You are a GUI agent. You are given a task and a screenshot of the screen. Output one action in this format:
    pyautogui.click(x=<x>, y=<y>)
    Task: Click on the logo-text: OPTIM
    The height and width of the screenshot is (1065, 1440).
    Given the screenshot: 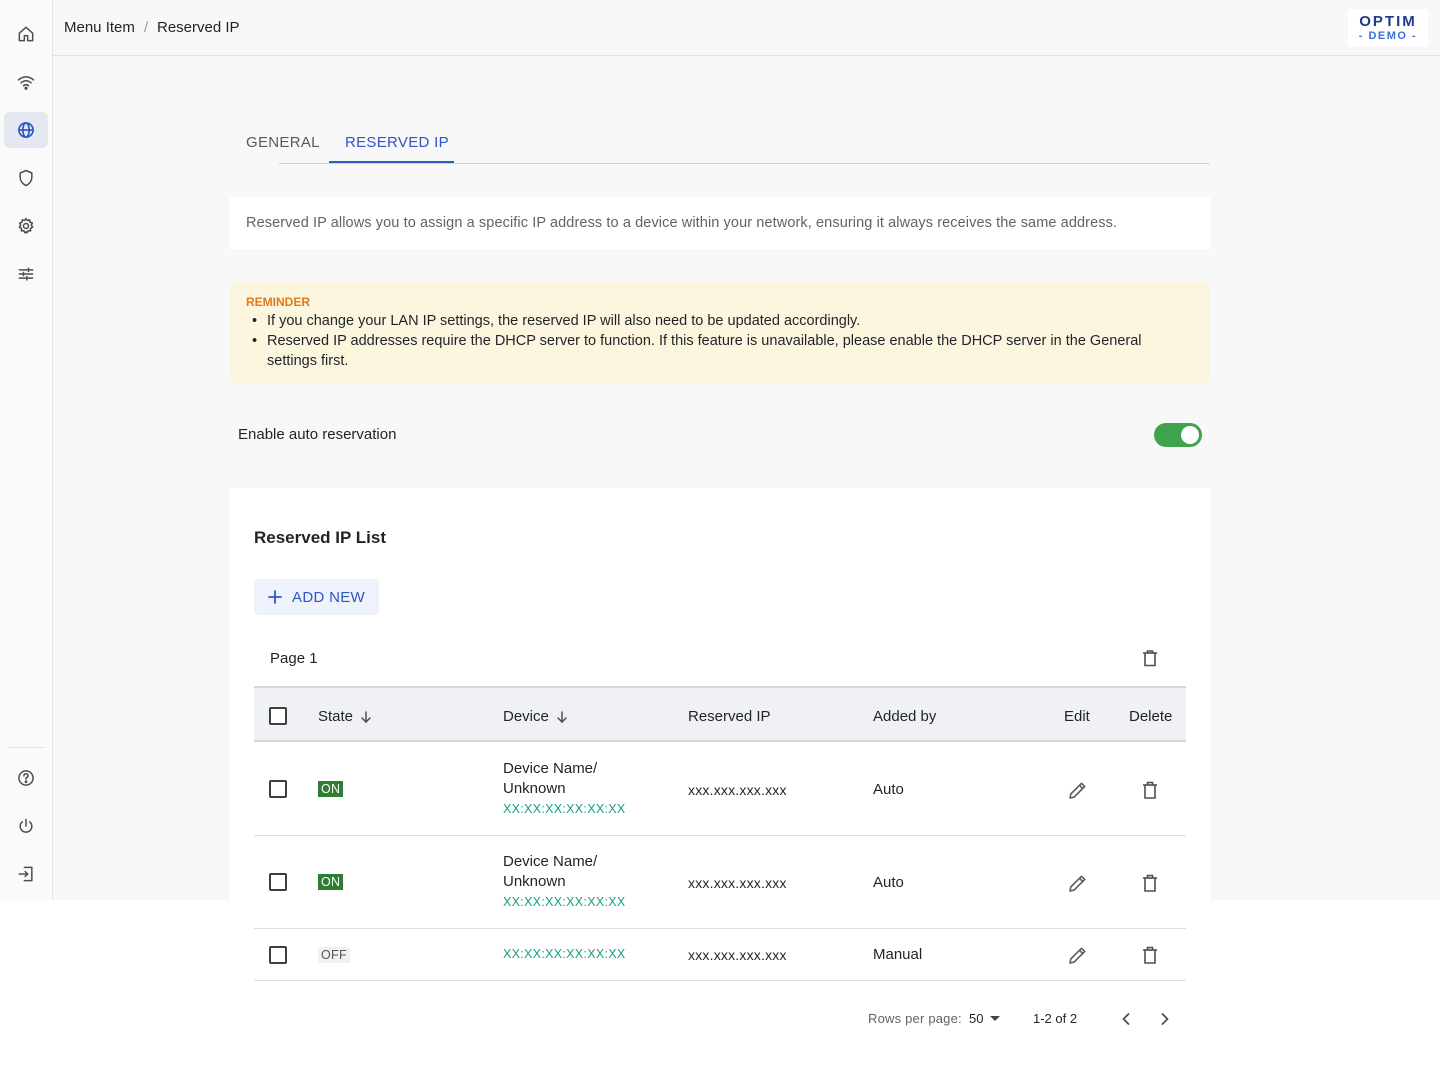 What is the action you would take?
    pyautogui.click(x=1388, y=21)
    